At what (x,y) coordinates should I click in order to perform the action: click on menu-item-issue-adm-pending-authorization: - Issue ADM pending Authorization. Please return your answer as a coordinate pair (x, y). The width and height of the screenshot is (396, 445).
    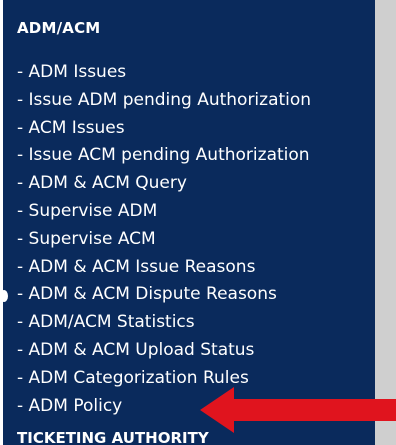
    Looking at the image, I should click on (164, 102).